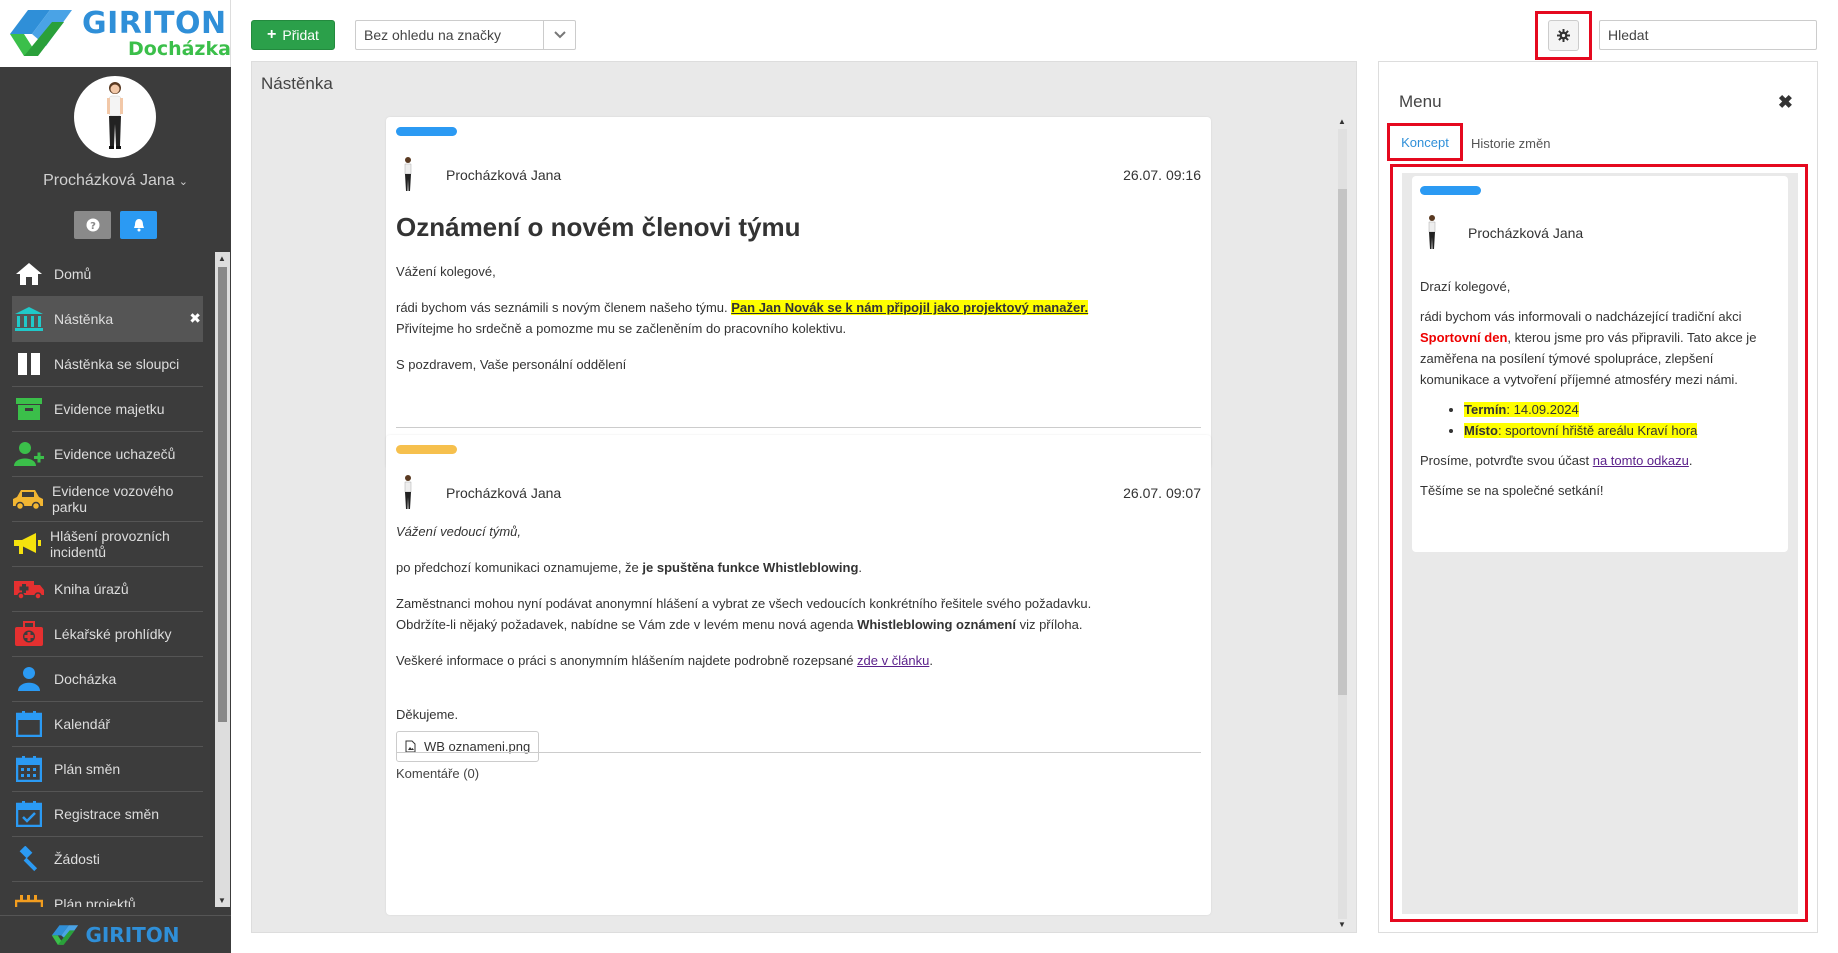 The width and height of the screenshot is (1838, 953). I want to click on tab-concept: Koncept, so click(1425, 142).